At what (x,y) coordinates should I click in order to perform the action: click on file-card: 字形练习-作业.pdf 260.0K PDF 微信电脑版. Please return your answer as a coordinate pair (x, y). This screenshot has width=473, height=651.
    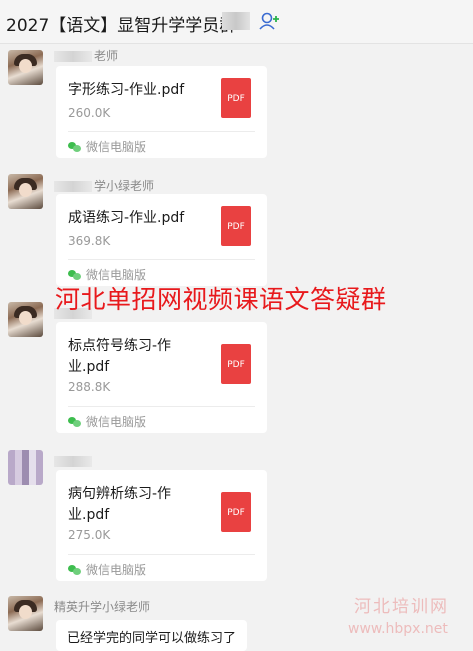
    Looking at the image, I should click on (161, 112).